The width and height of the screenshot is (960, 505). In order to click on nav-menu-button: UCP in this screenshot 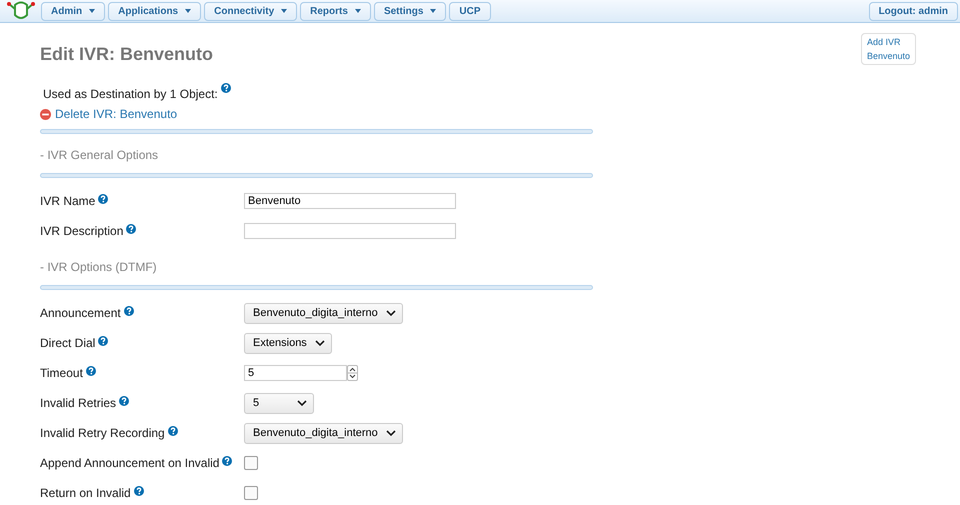, I will do `click(470, 11)`.